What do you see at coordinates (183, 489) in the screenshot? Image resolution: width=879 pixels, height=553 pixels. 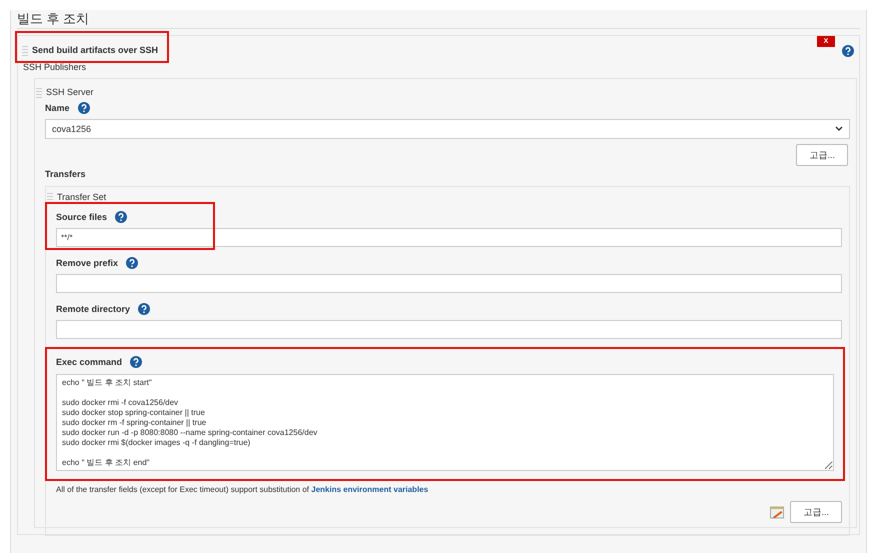 I see `note-text: All of the transfer fields (except for Exec timeout) support substitution of` at bounding box center [183, 489].